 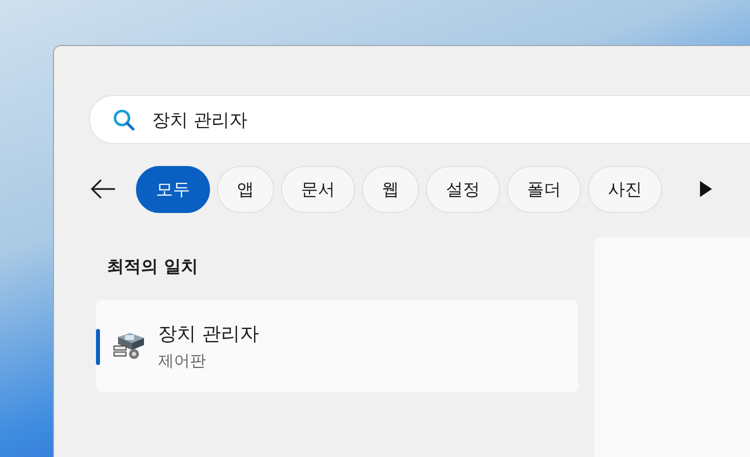 What do you see at coordinates (124, 120) in the screenshot?
I see `search-icon` at bounding box center [124, 120].